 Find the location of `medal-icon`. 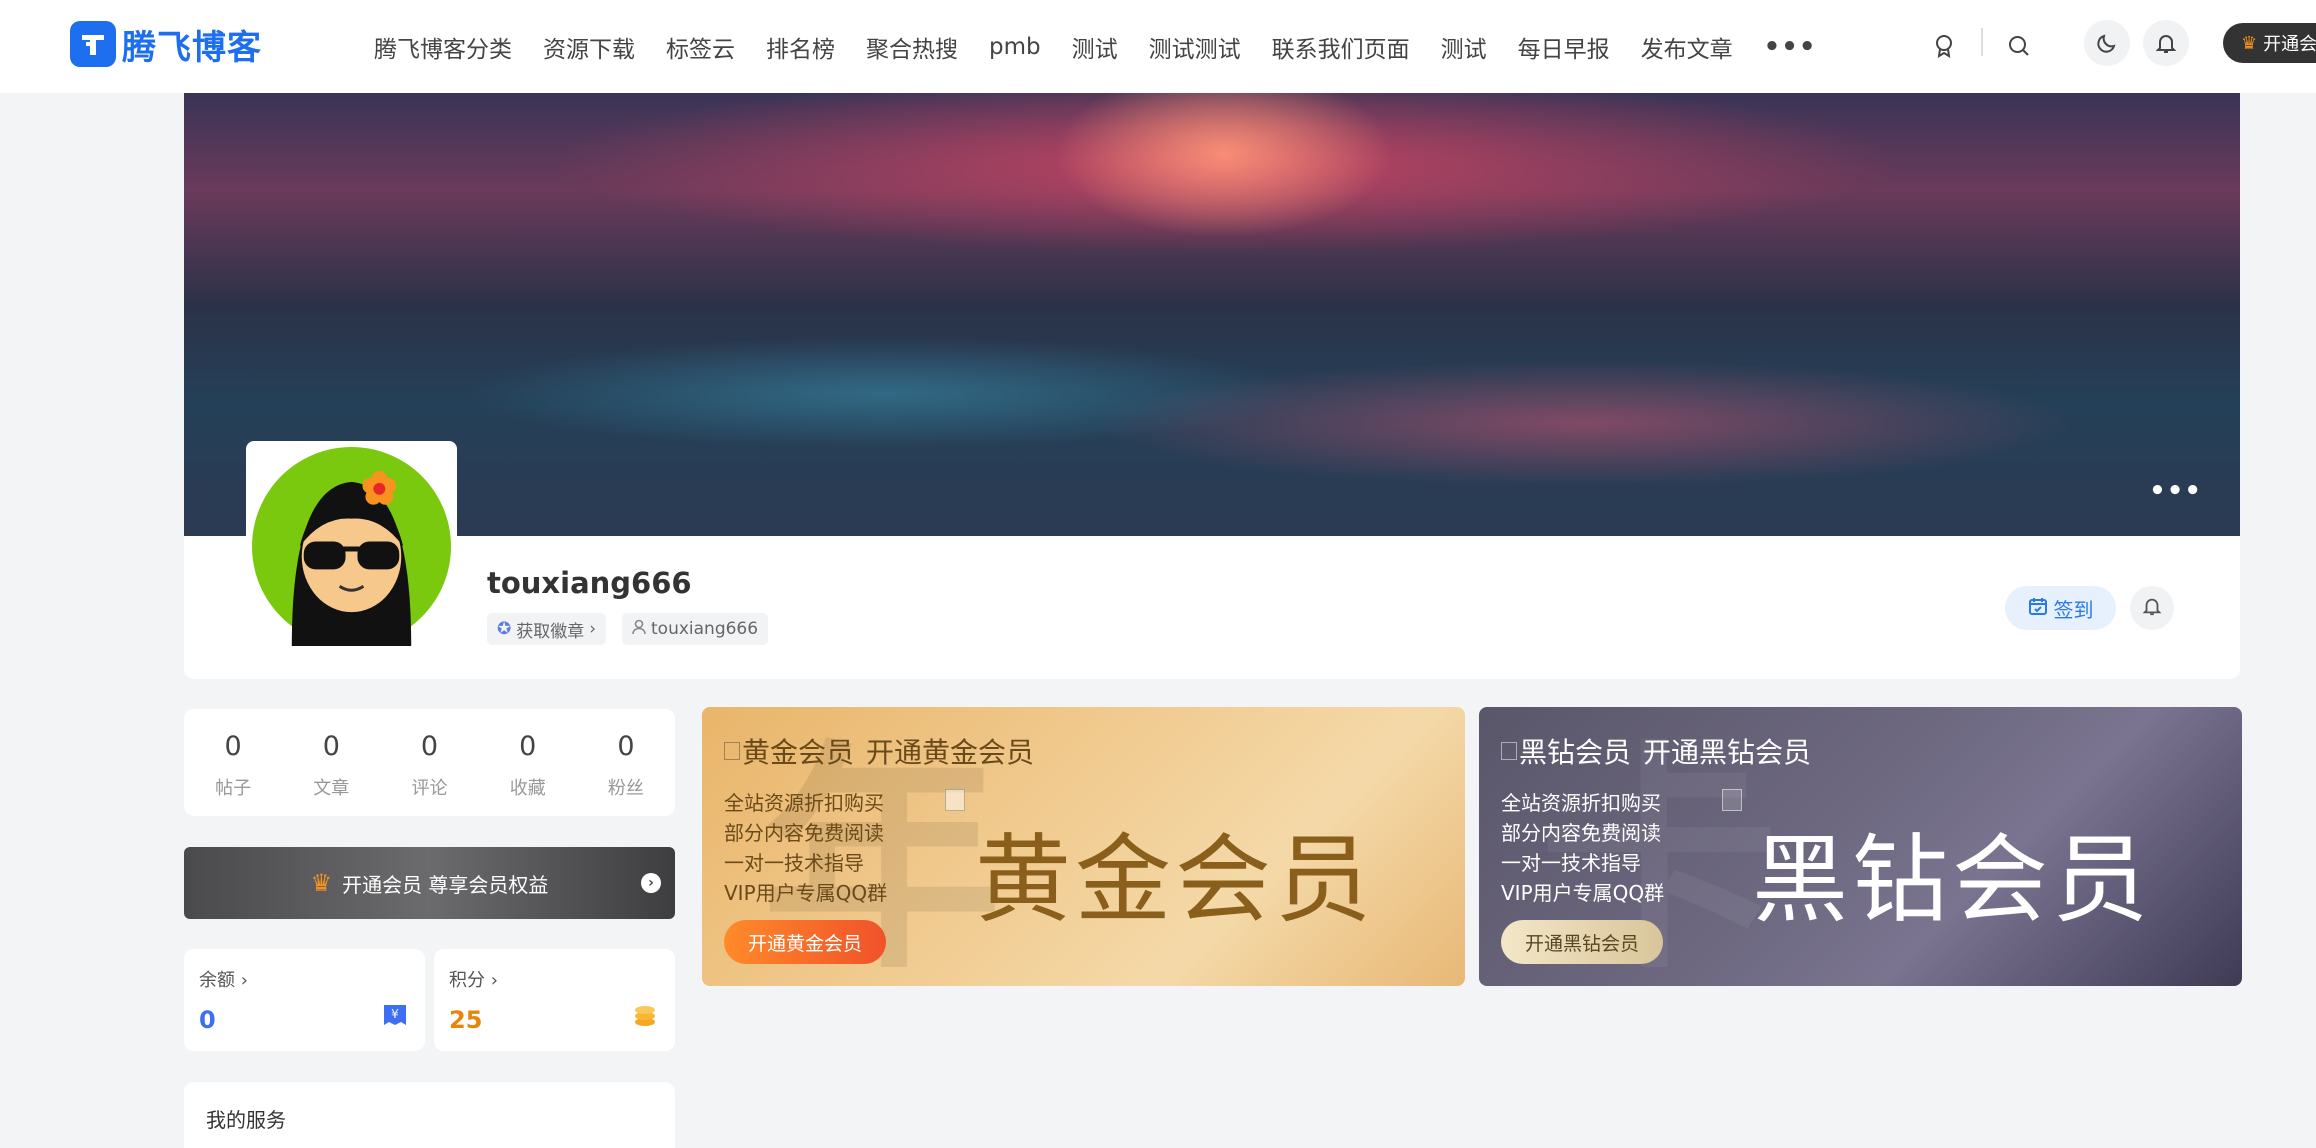

medal-icon is located at coordinates (1944, 46).